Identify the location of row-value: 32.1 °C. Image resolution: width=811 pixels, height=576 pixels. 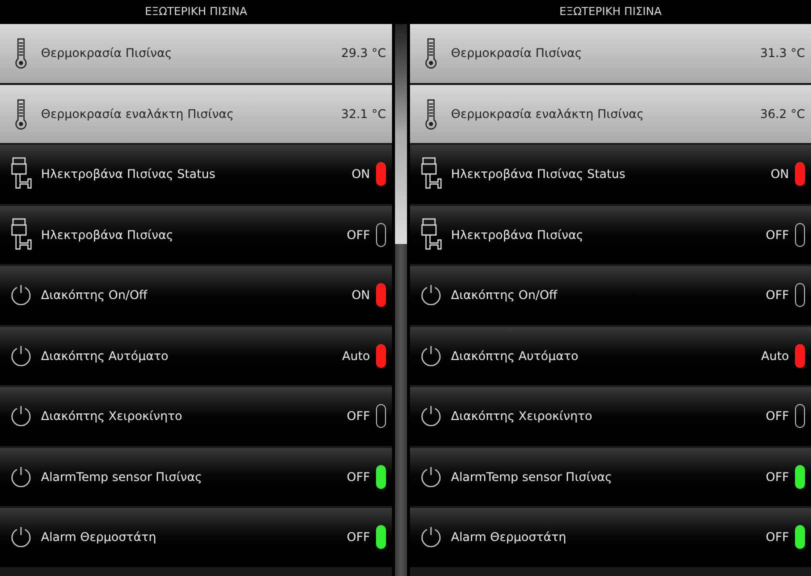
(363, 114).